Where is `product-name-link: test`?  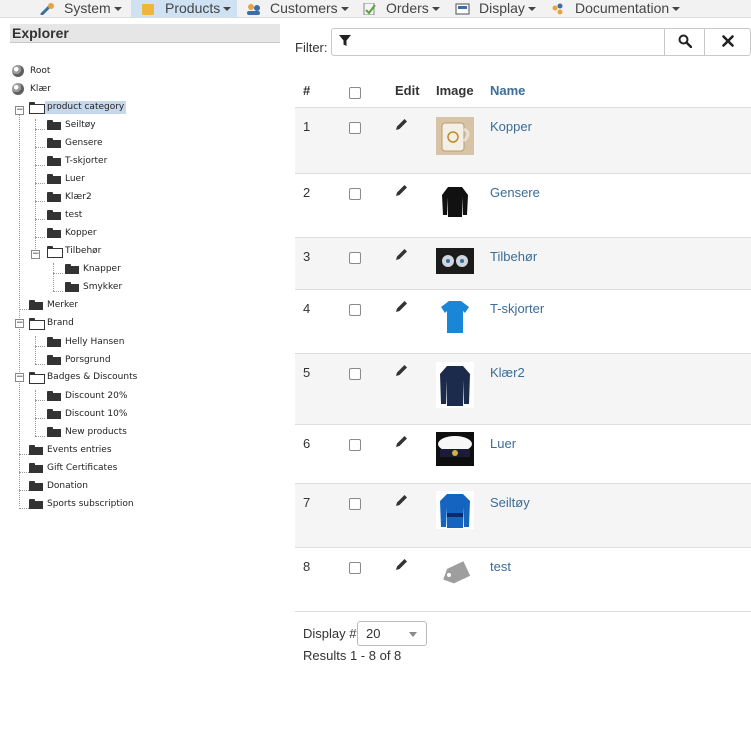 product-name-link: test is located at coordinates (500, 566).